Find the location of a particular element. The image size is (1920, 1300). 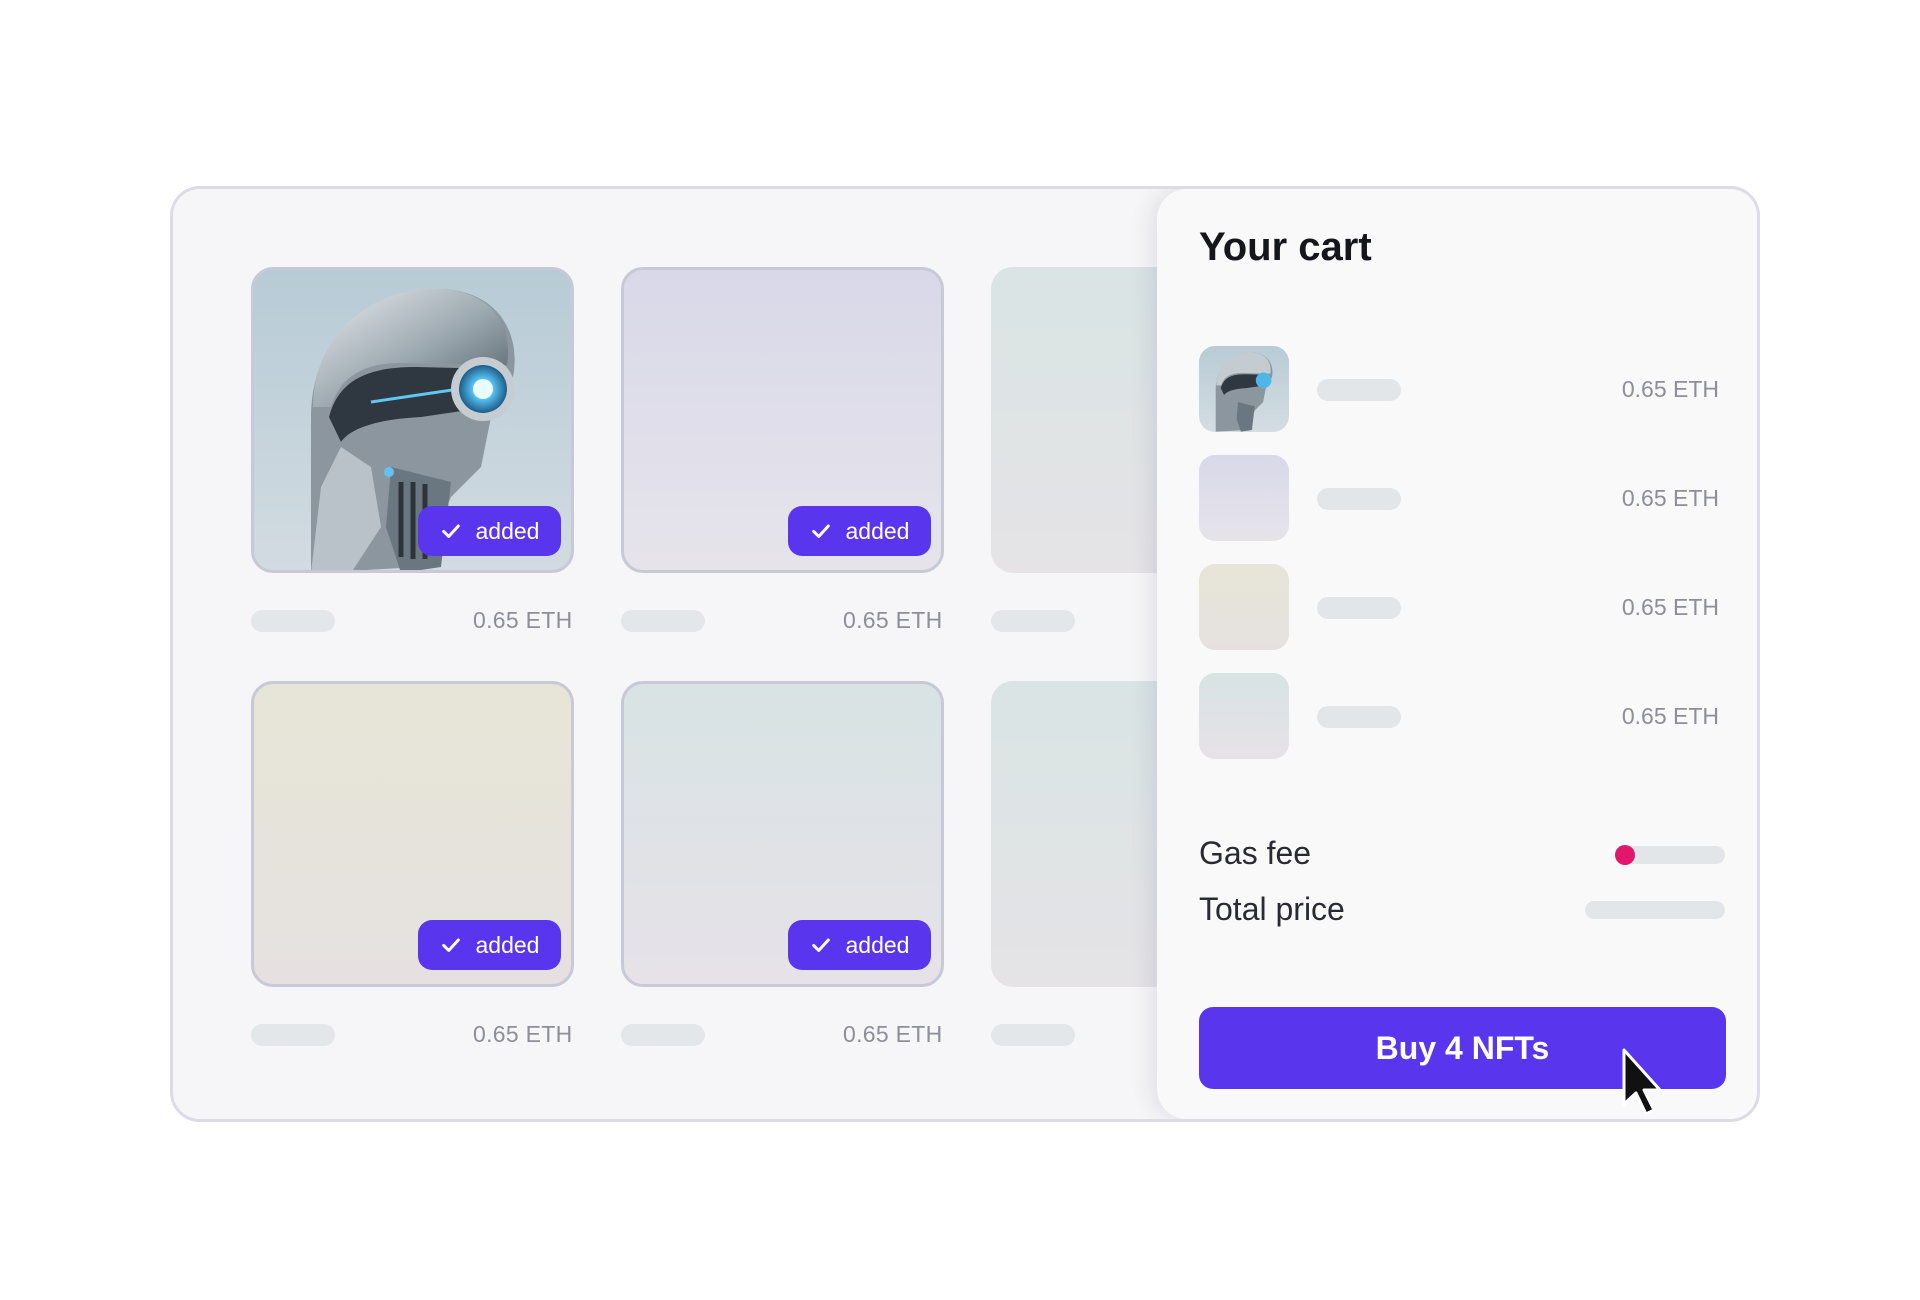

total-price-label: Total price is located at coordinates (1272, 909).